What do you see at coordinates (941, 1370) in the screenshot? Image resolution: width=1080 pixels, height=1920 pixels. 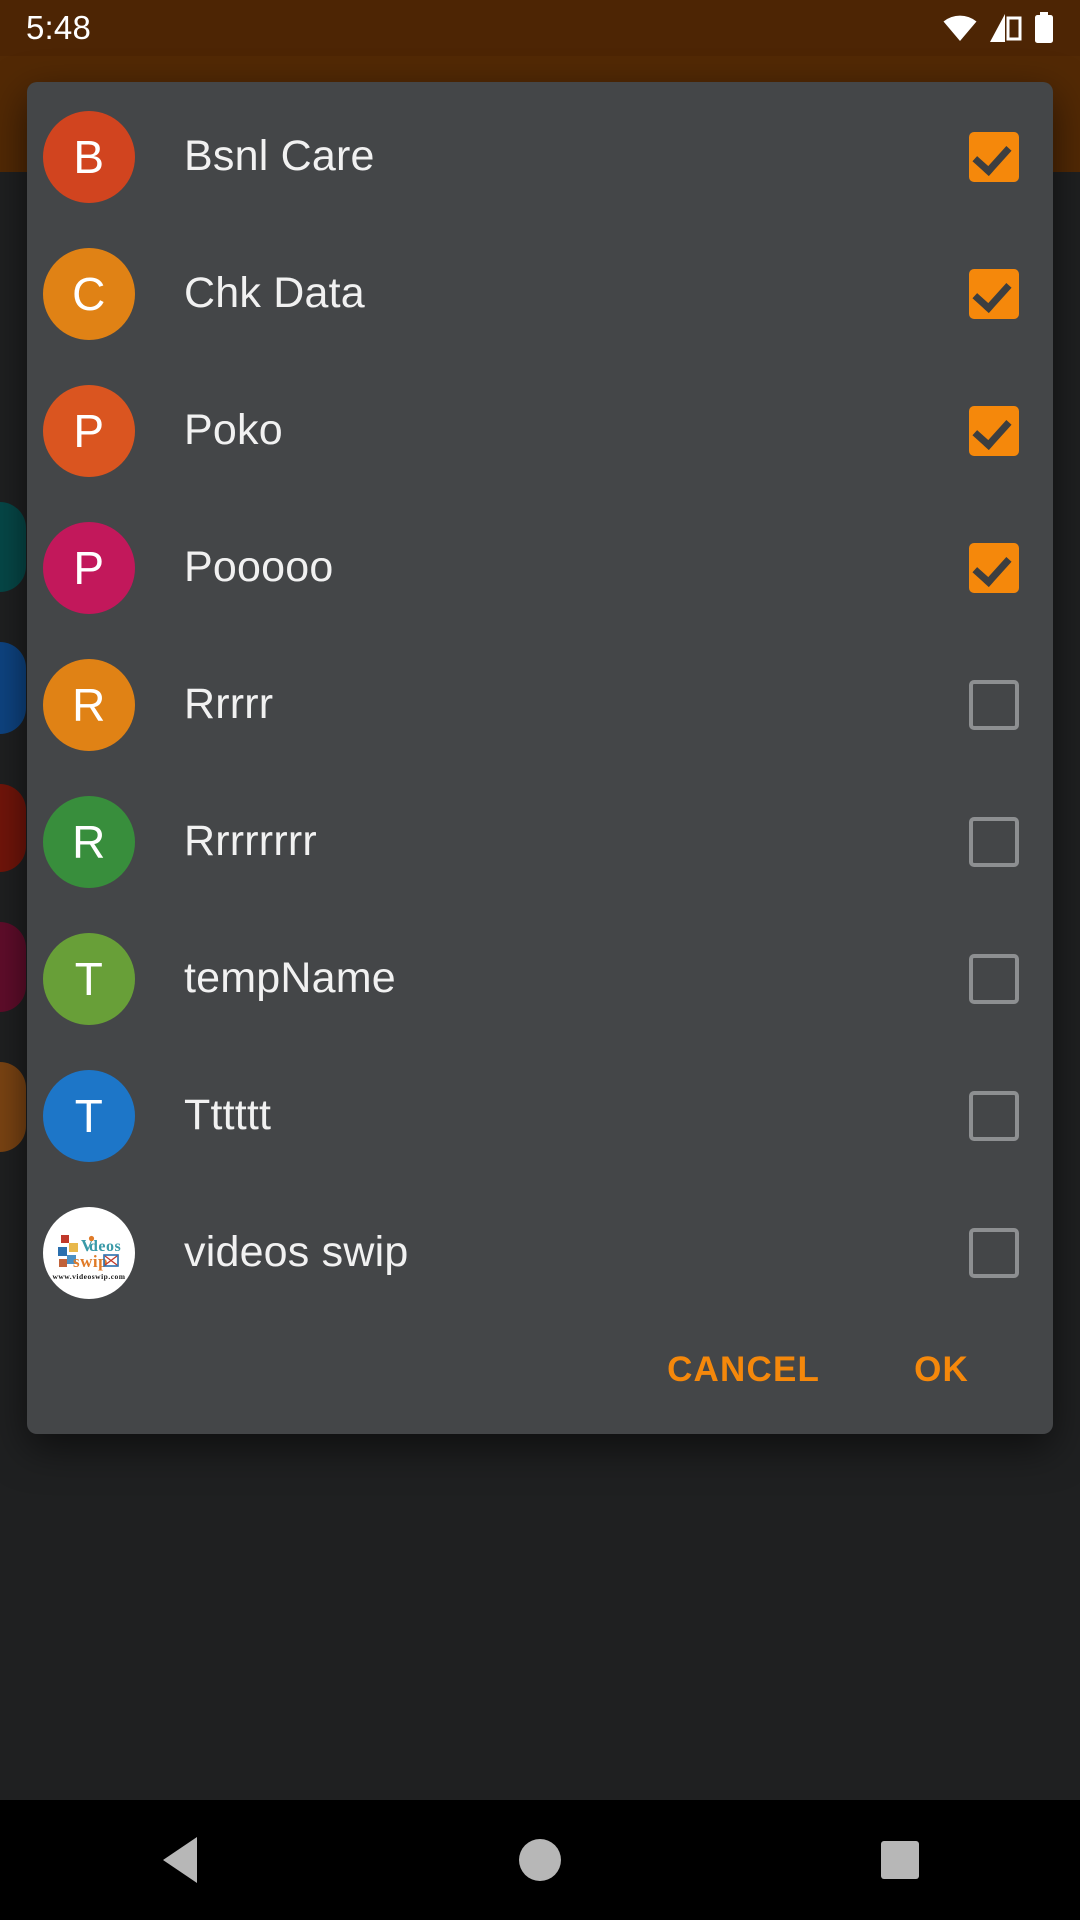 I see `ok-button: OK` at bounding box center [941, 1370].